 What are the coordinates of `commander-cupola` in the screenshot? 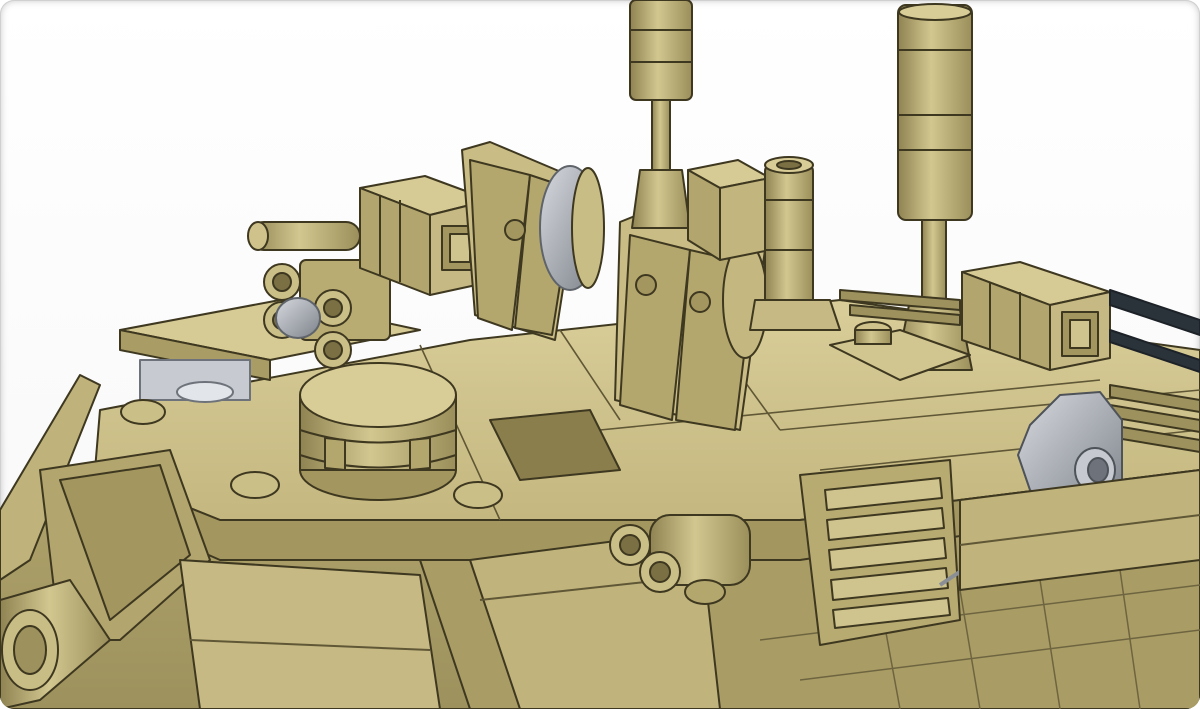 It's located at (378, 431).